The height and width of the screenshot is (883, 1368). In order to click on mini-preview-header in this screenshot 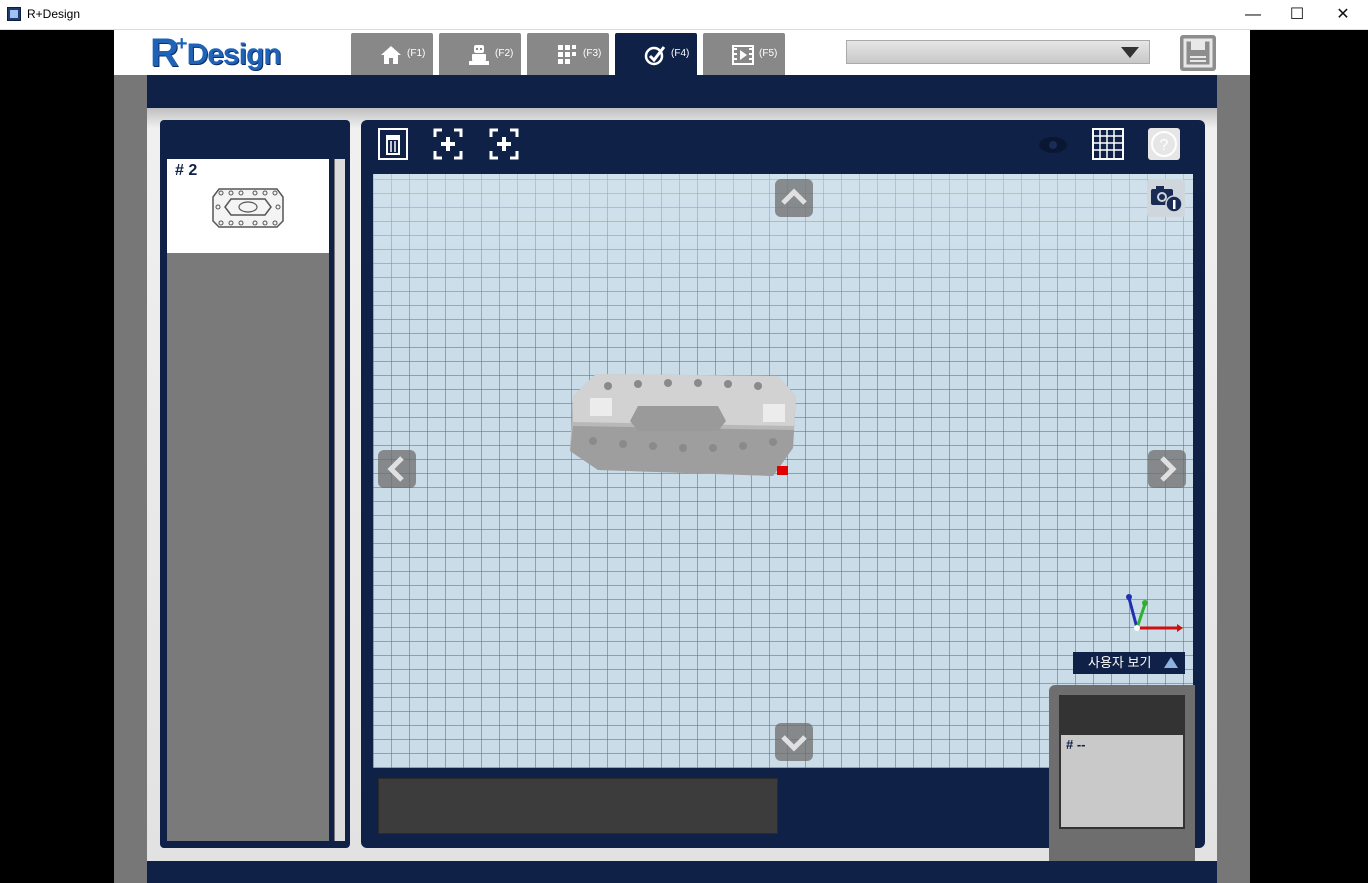, I will do `click(1122, 714)`.